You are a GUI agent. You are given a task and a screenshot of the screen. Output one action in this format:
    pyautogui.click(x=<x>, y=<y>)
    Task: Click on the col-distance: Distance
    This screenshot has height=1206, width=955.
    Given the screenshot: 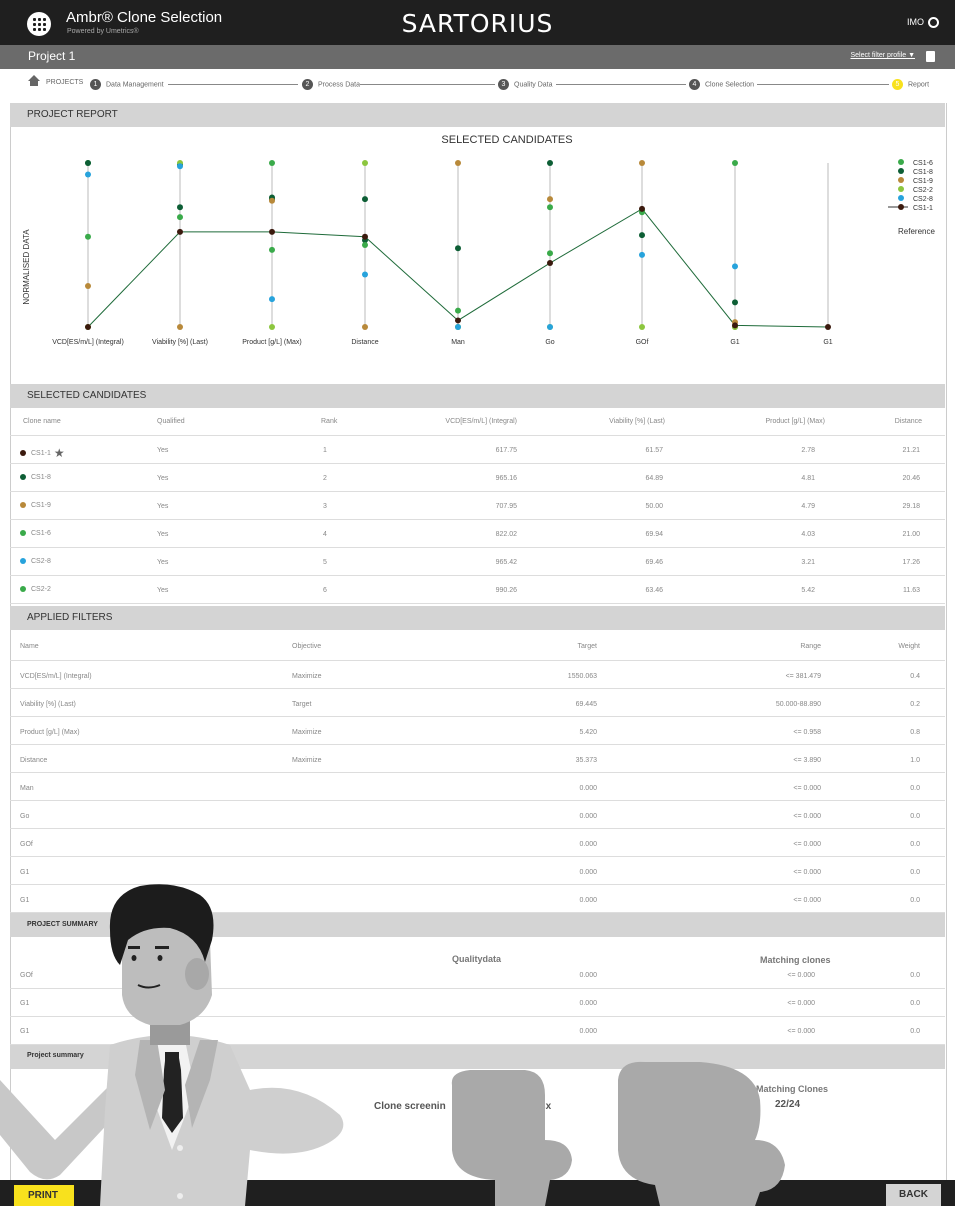 What is the action you would take?
    pyautogui.click(x=908, y=421)
    